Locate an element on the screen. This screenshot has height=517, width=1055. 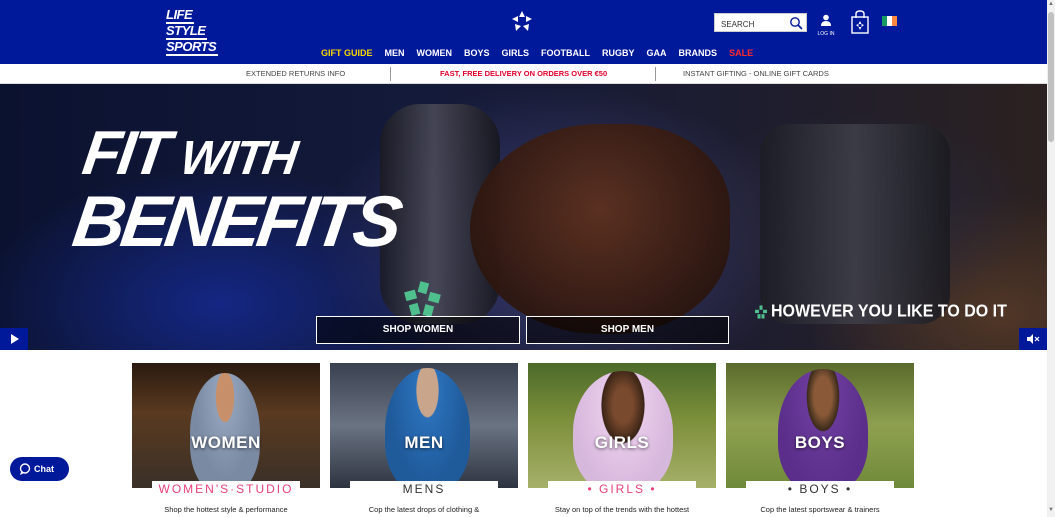
play-button is located at coordinates (14, 339).